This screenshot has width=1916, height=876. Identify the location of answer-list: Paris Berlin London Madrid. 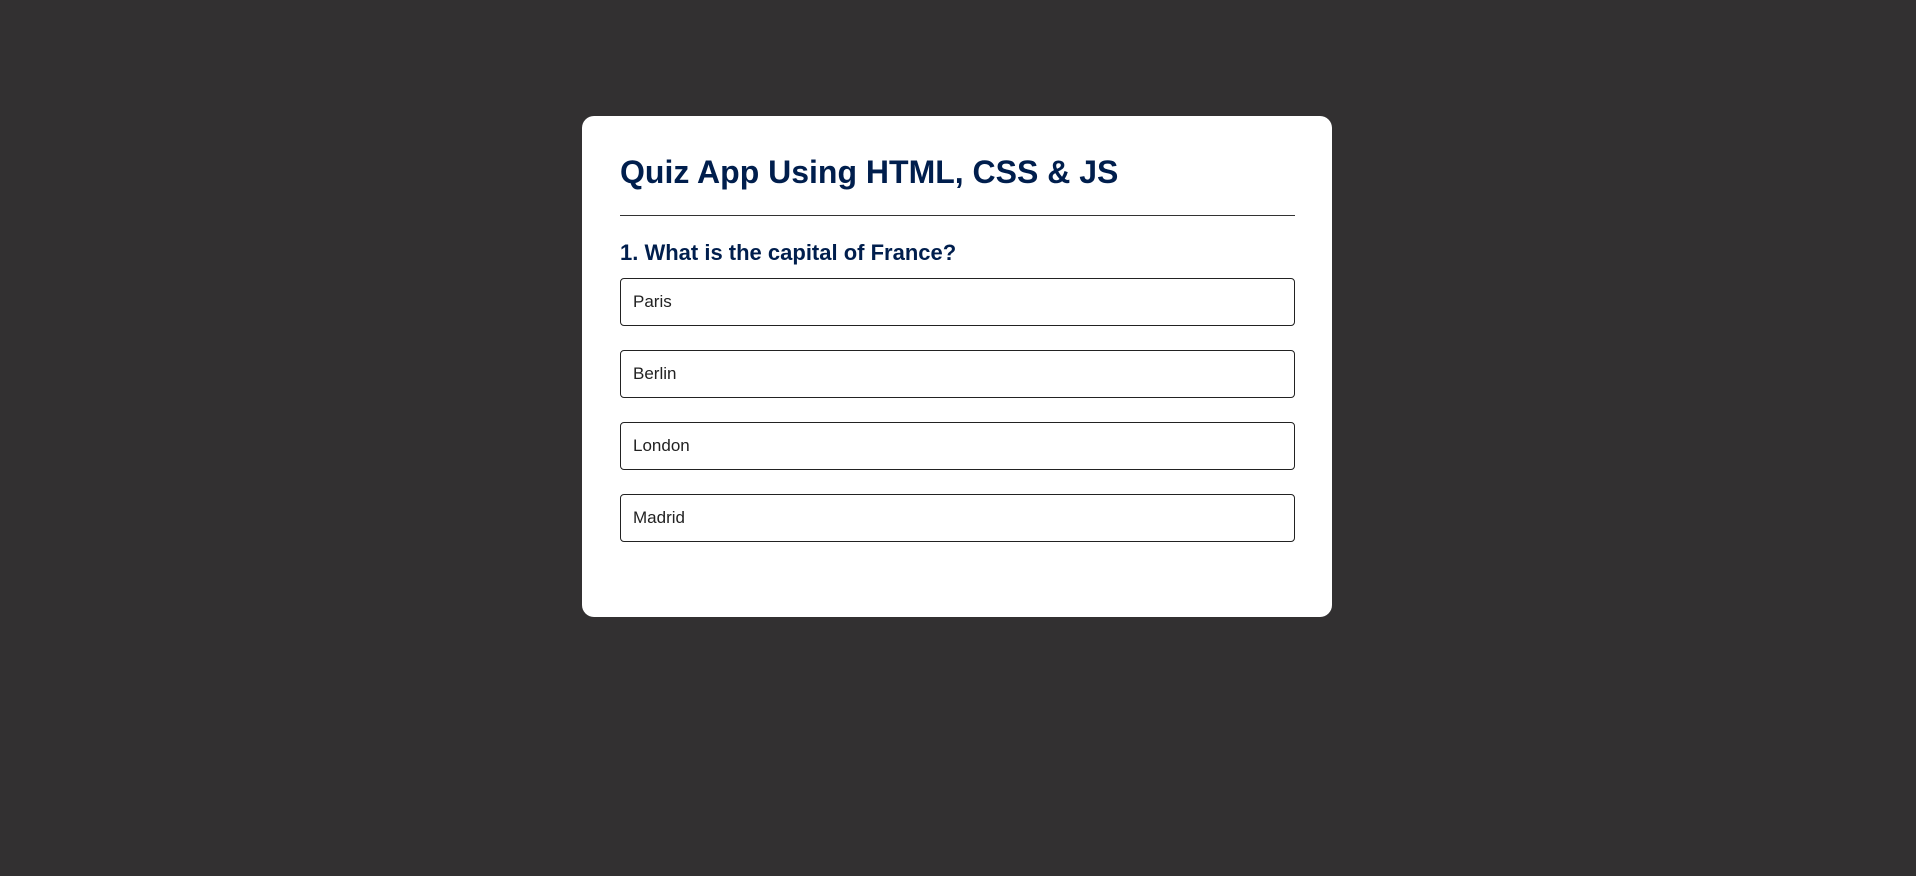
(957, 410).